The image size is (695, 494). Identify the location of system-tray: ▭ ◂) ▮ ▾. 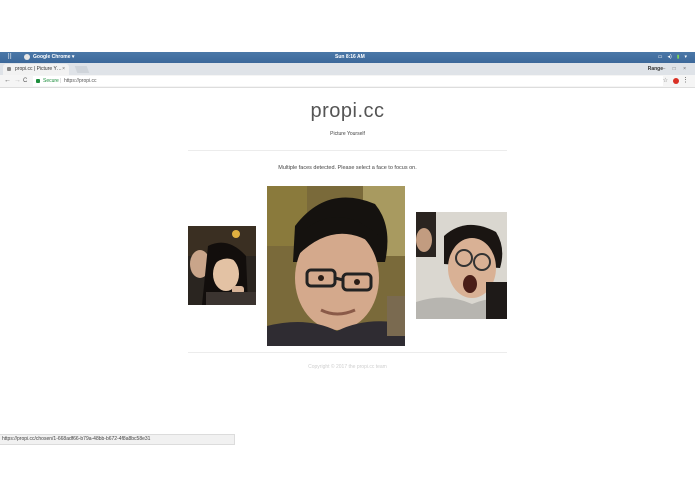
(672, 57).